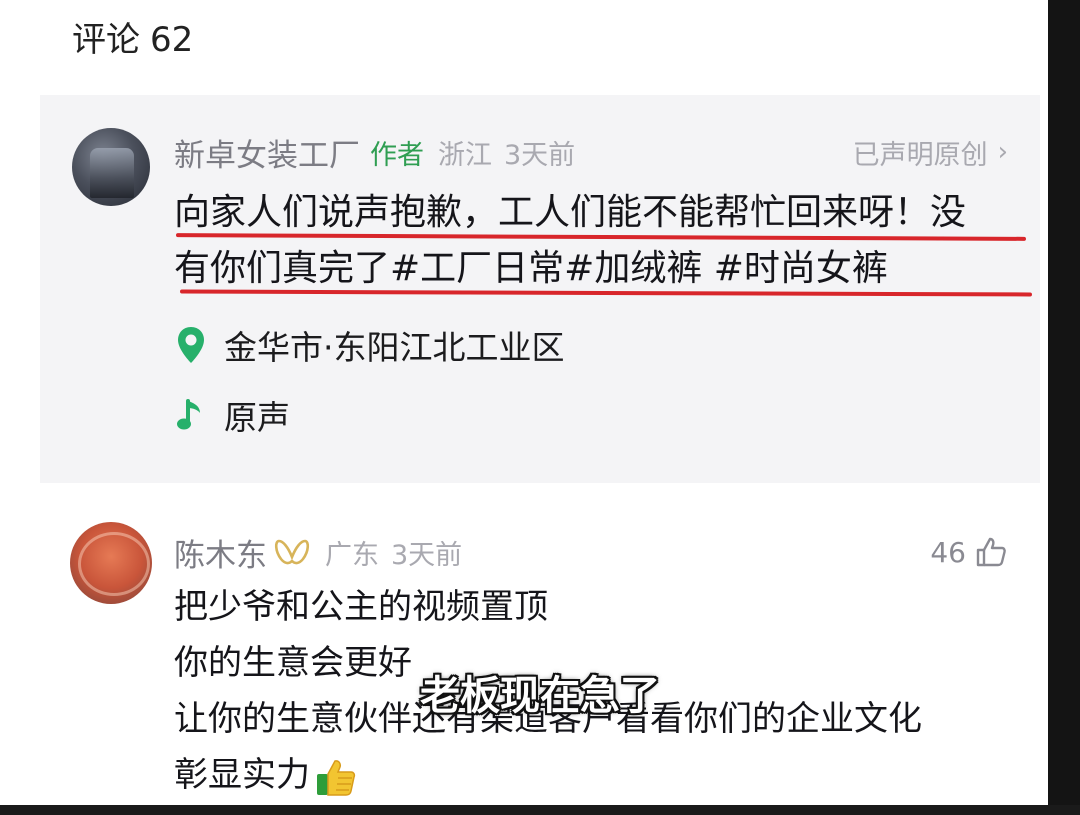 The height and width of the screenshot is (815, 1080). I want to click on bottom-edge-bar, so click(540, 810).